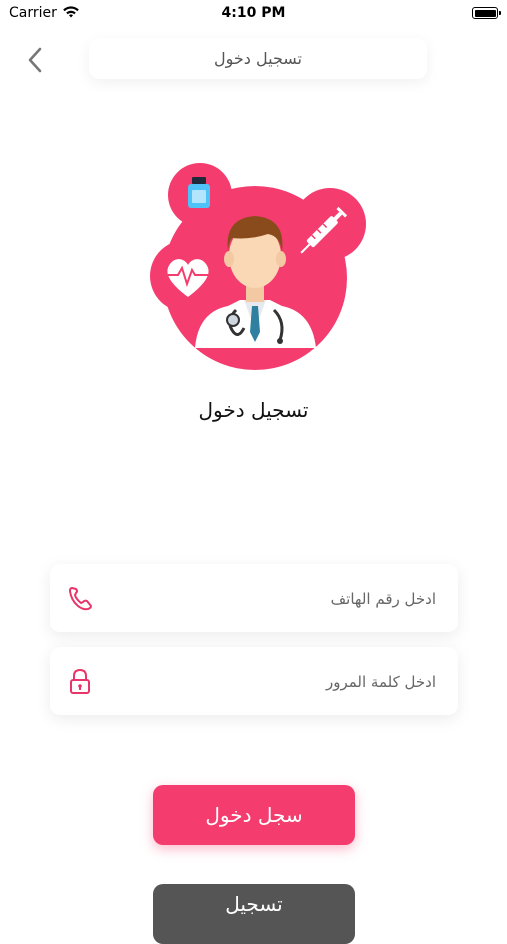 This screenshot has width=507, height=944. I want to click on status-bar: Carrier 4:10 PM, so click(253, 14).